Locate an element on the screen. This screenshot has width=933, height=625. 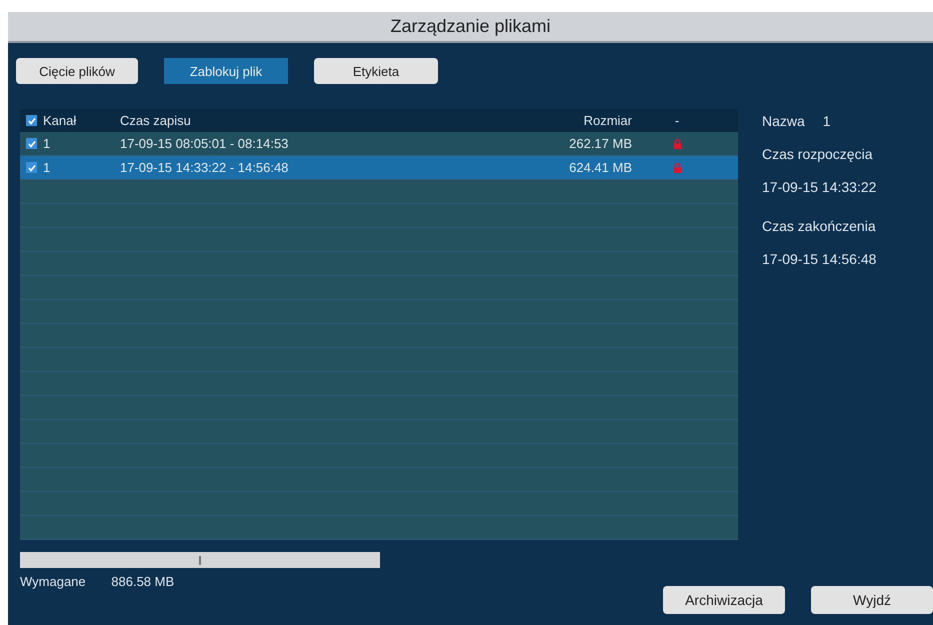
column-header: Czas zapisu is located at coordinates (155, 120).